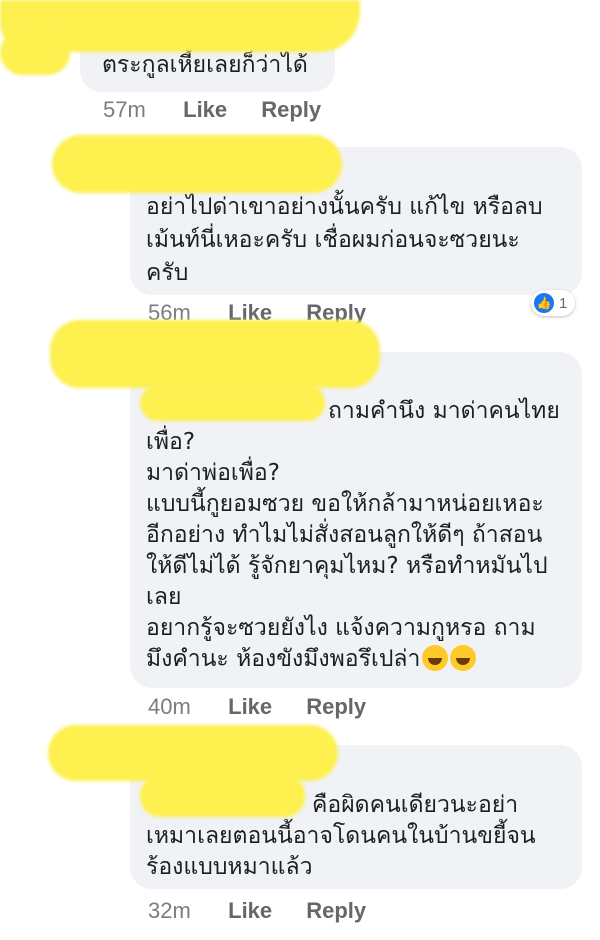  I want to click on comment-text: แบบนี้กูยอมซวย ขอให้กล้ามาหน่อยเหอะ, so click(345, 504).